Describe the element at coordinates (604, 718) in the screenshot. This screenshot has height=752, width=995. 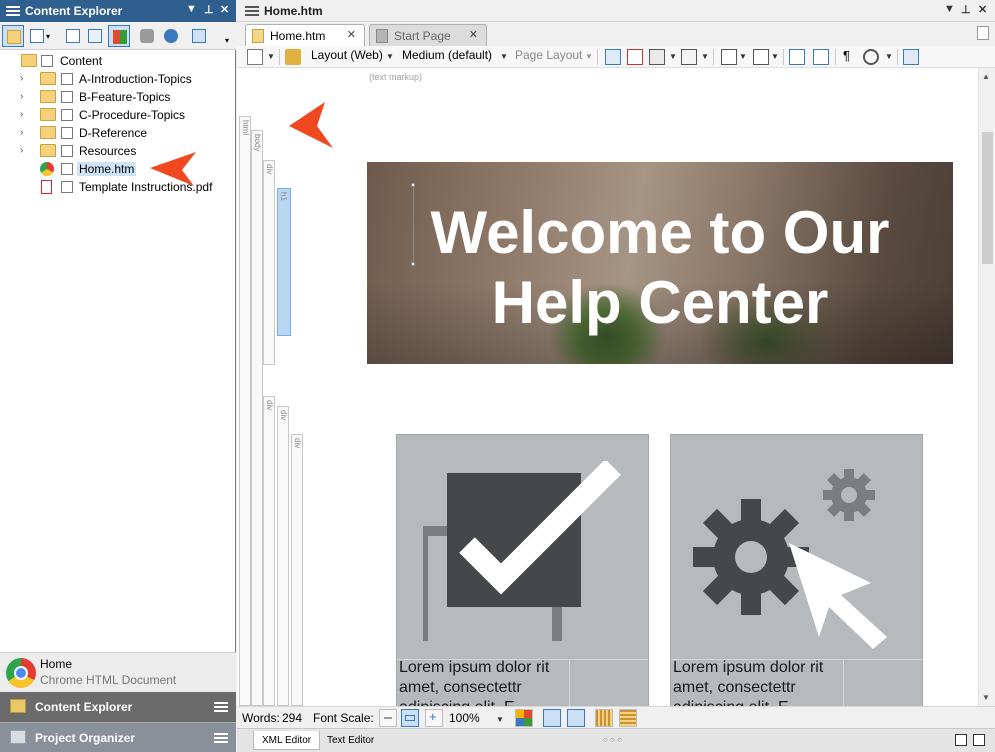
I see `ruler-h-icon` at that location.